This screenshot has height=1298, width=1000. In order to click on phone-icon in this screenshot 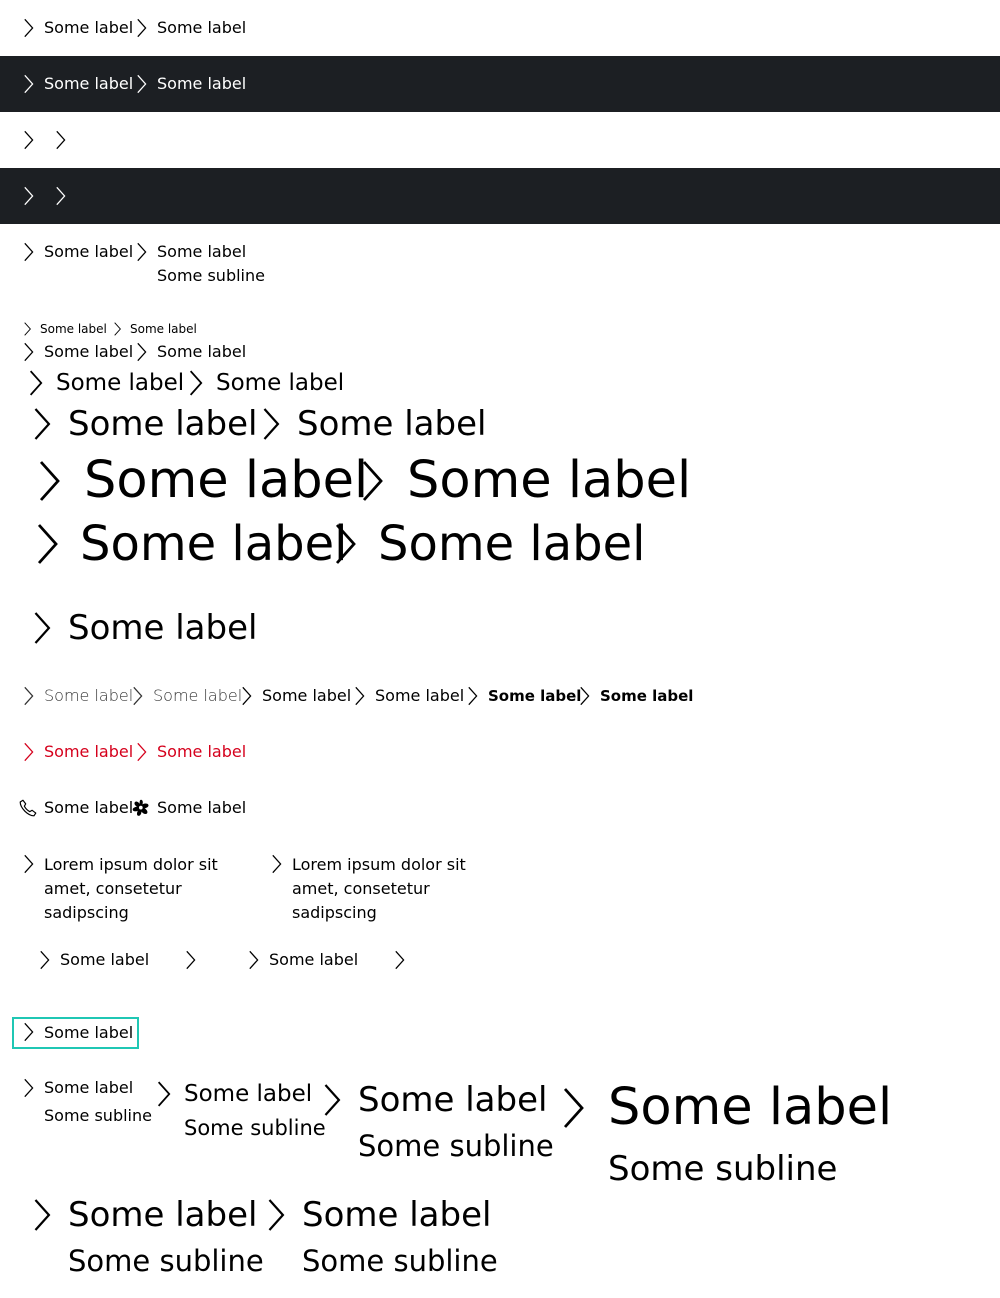, I will do `click(28, 808)`.